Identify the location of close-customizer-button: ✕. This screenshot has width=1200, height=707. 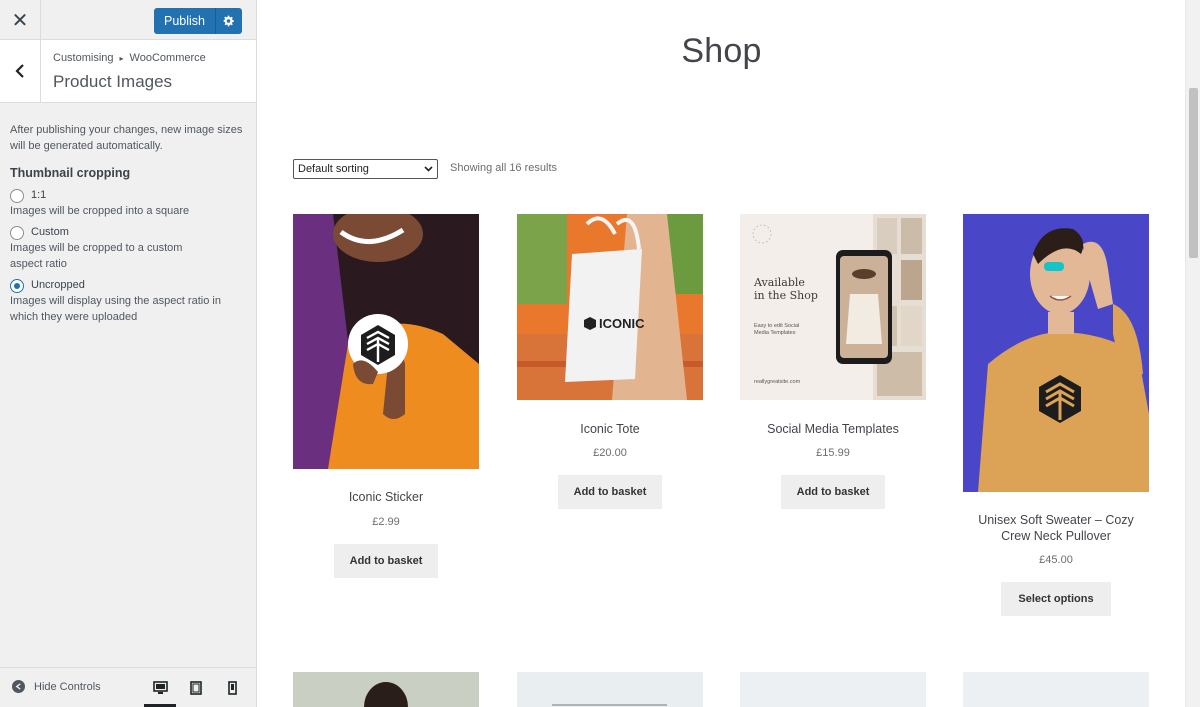
(20, 20).